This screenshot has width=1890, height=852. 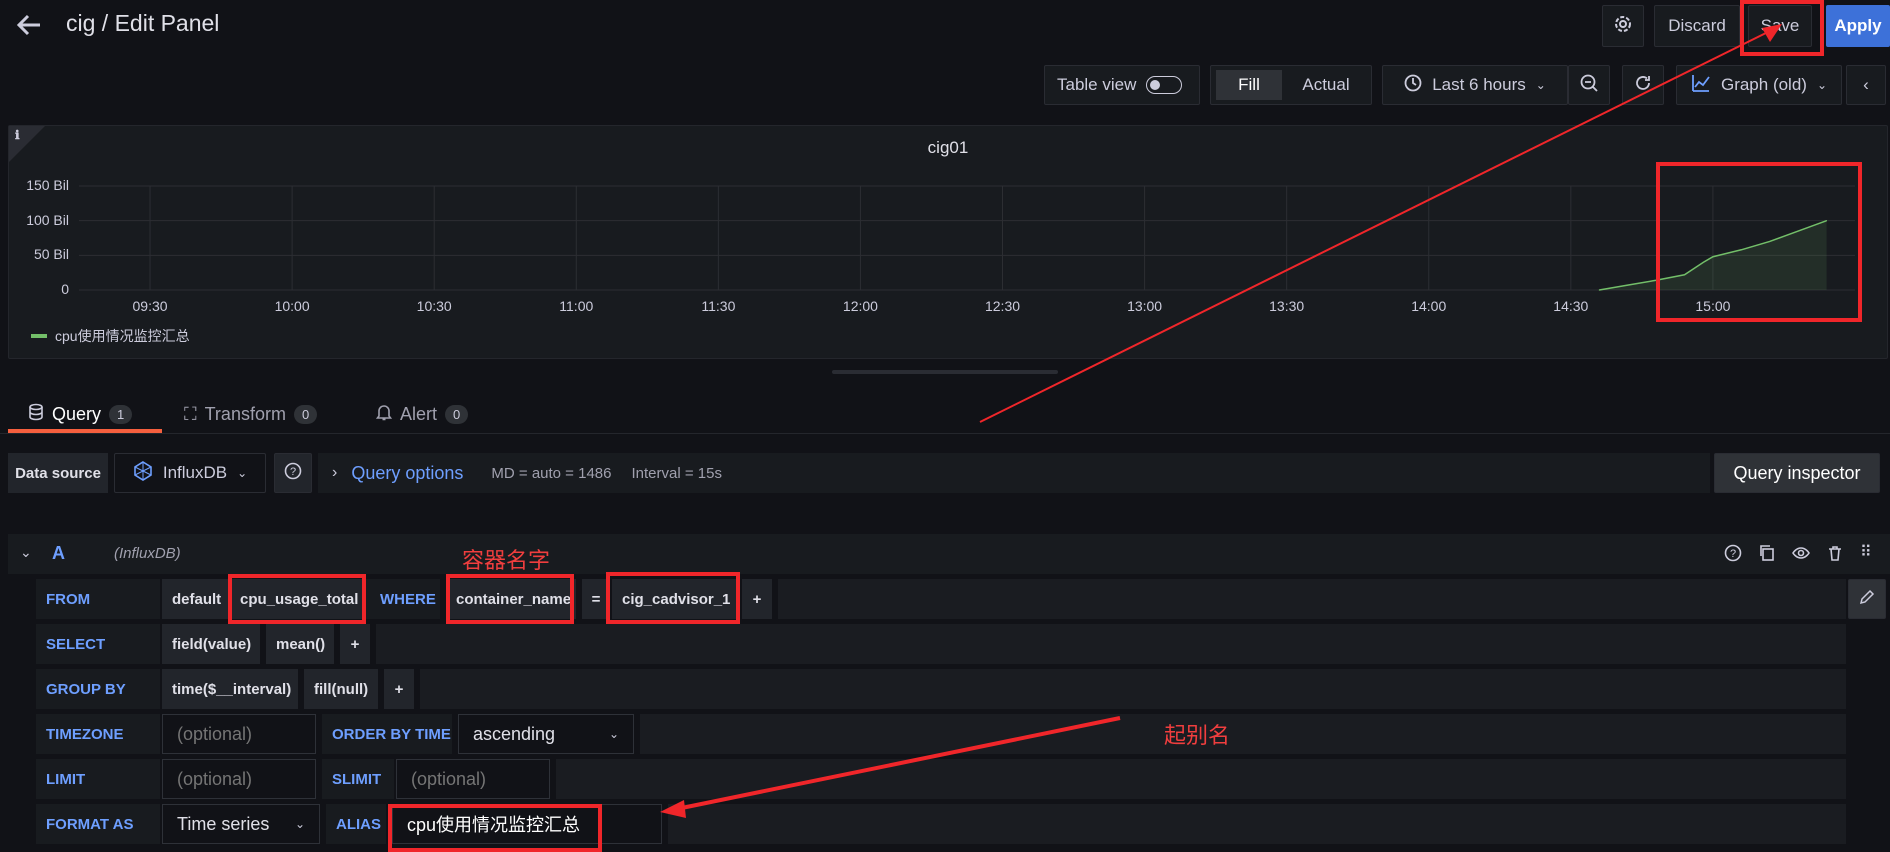 What do you see at coordinates (1772, 33) in the screenshot?
I see `save-arrow-head` at bounding box center [1772, 33].